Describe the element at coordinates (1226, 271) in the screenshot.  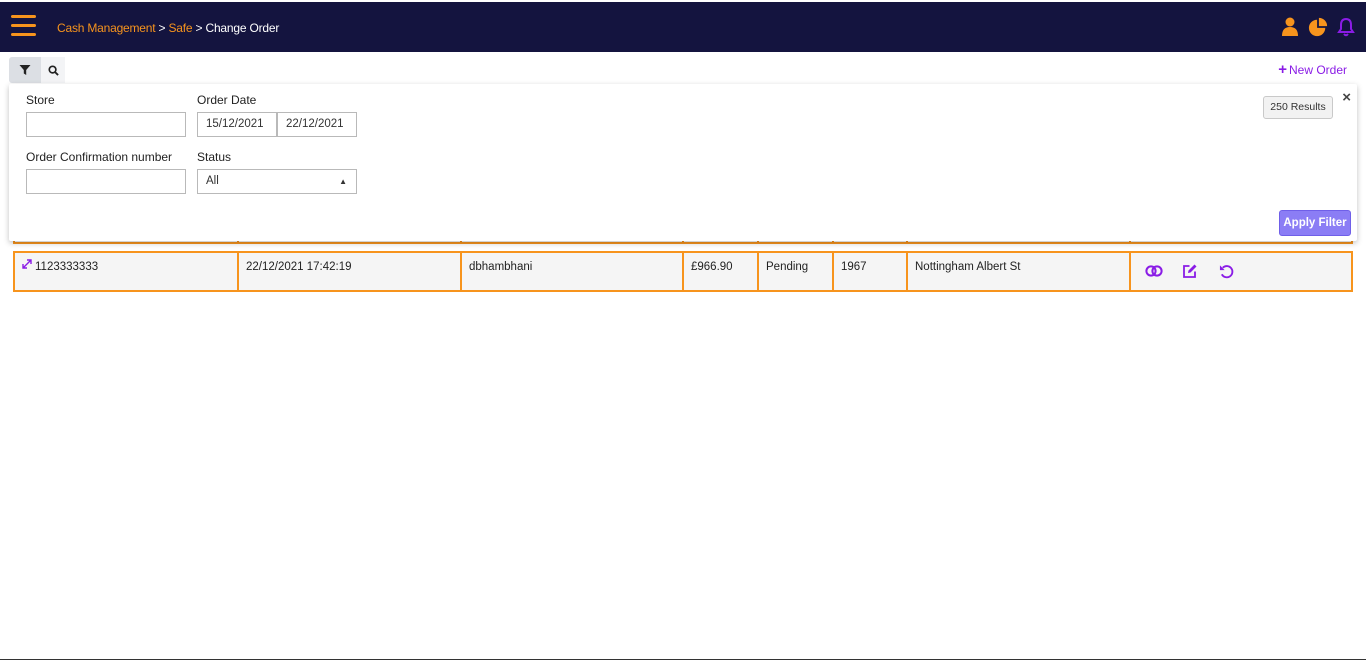
I see `undo-icon` at that location.